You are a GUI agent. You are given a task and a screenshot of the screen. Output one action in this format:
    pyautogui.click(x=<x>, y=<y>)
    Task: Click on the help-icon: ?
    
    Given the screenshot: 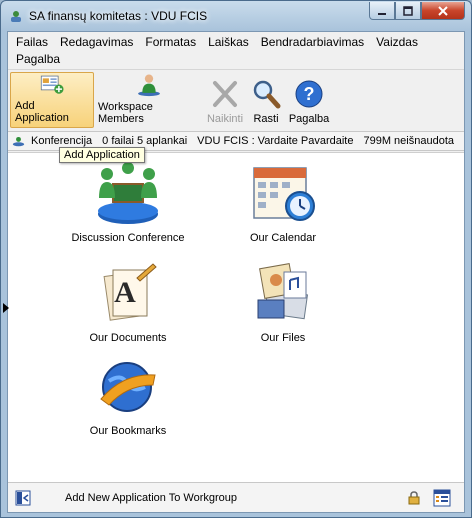 What is the action you would take?
    pyautogui.click(x=309, y=94)
    